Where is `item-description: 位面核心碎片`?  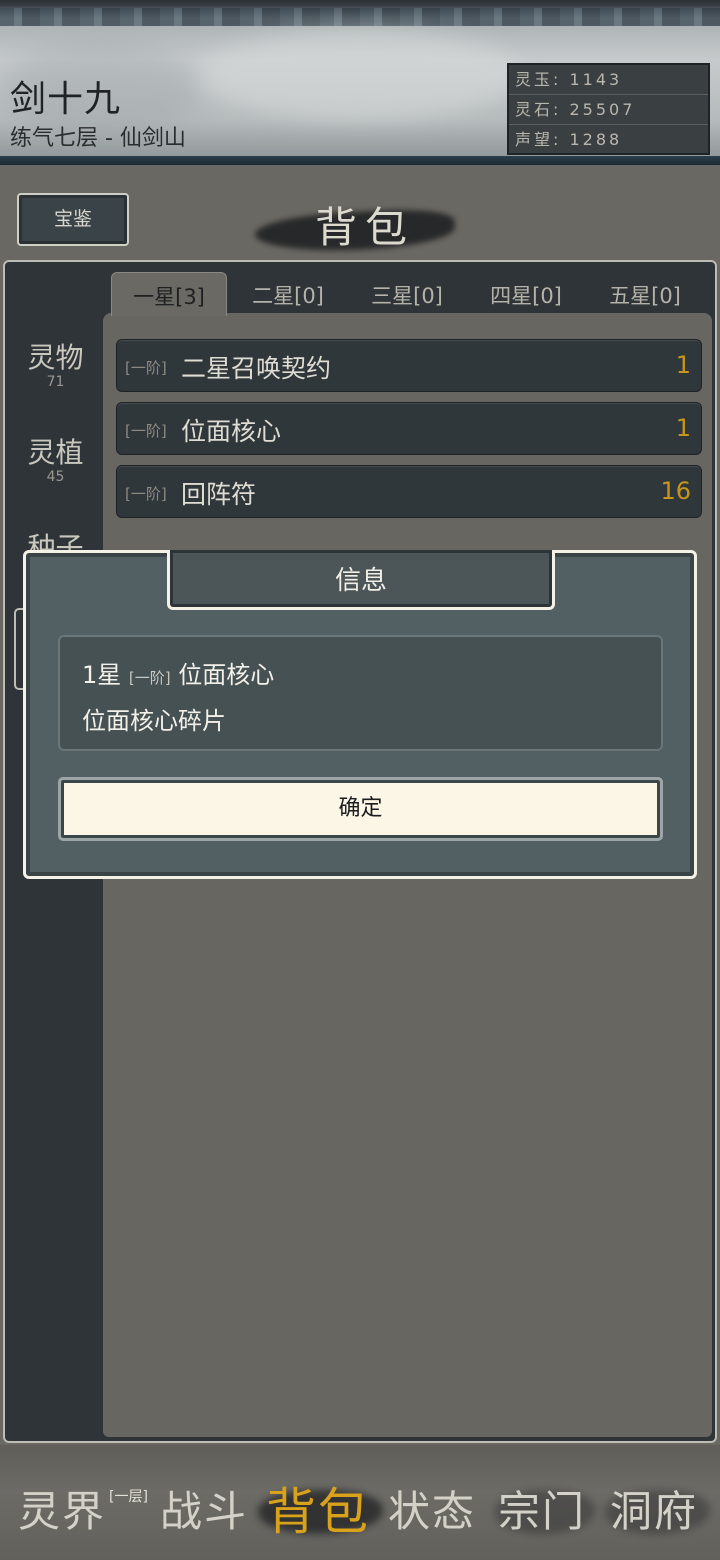
item-description: 位面核心碎片 is located at coordinates (154, 721).